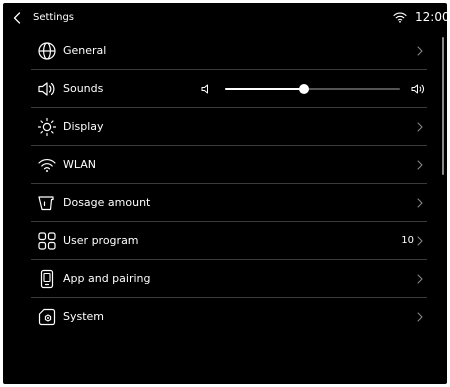  What do you see at coordinates (46, 89) in the screenshot?
I see `speaker-icon` at bounding box center [46, 89].